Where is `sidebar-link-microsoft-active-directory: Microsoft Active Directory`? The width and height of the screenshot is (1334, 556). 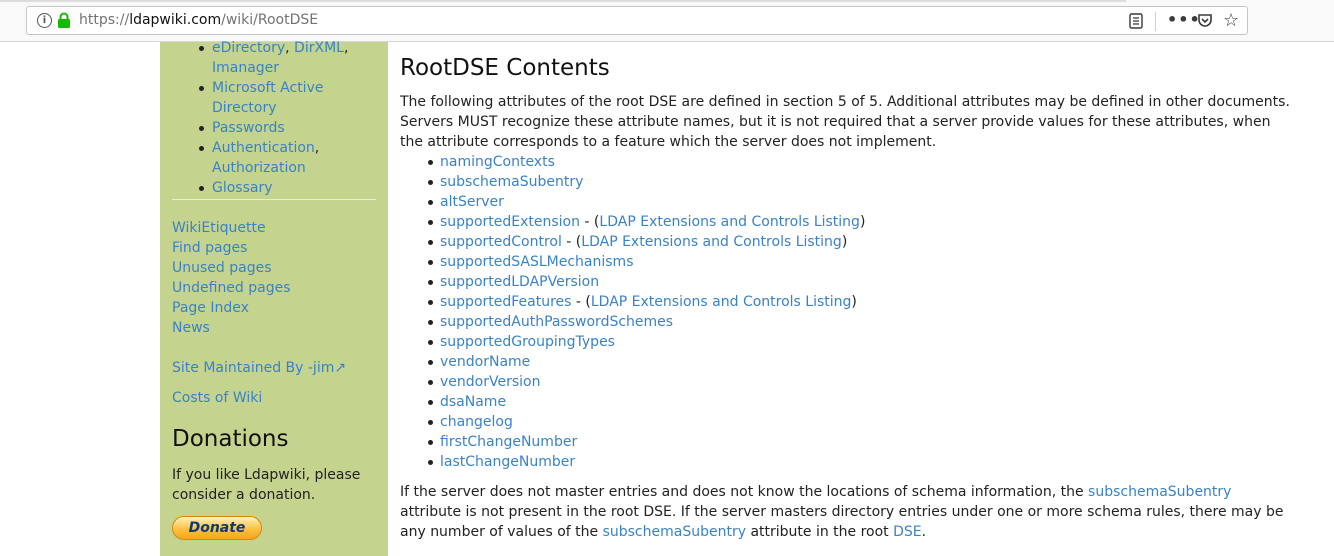 sidebar-link-microsoft-active-directory: Microsoft Active Directory is located at coordinates (267, 98).